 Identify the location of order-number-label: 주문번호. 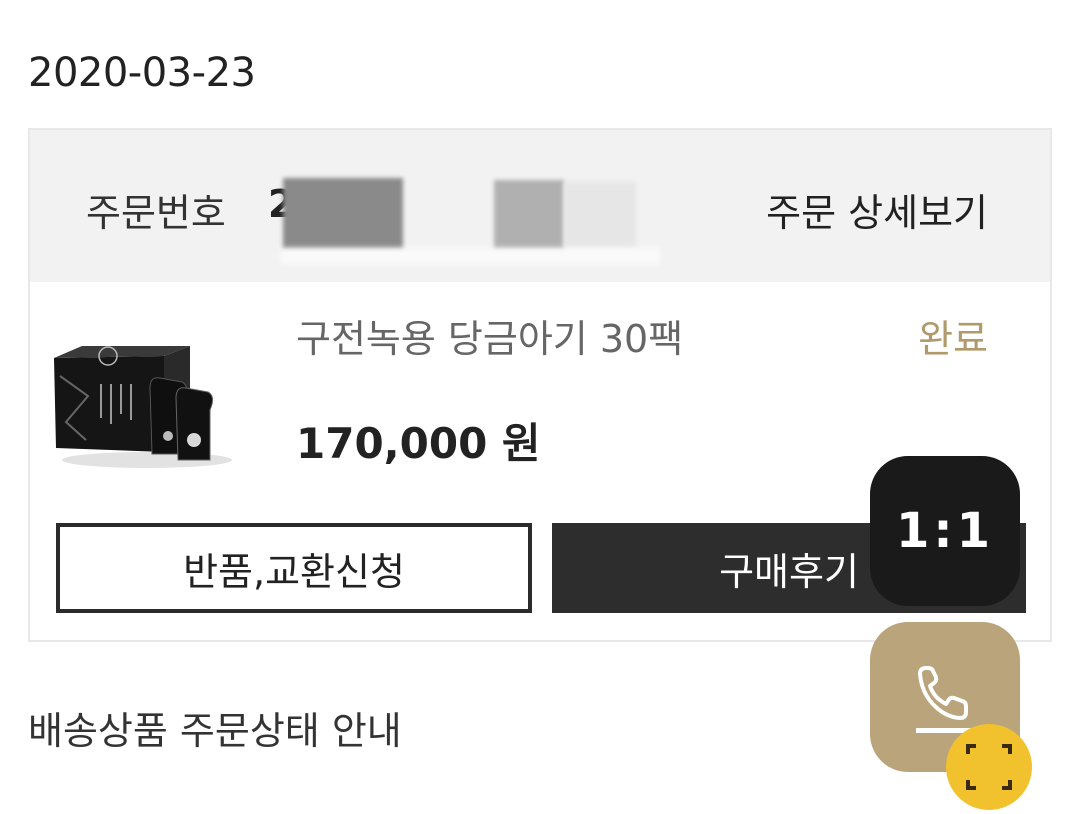
(156, 213).